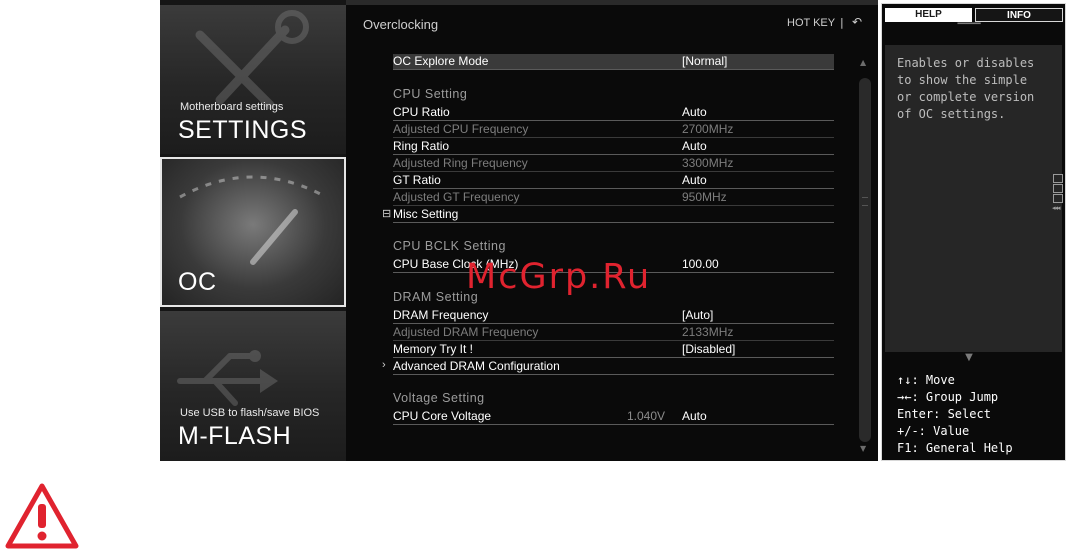 The height and width of the screenshot is (554, 1067). What do you see at coordinates (386, 213) in the screenshot?
I see `collapse-icon: ⊟` at bounding box center [386, 213].